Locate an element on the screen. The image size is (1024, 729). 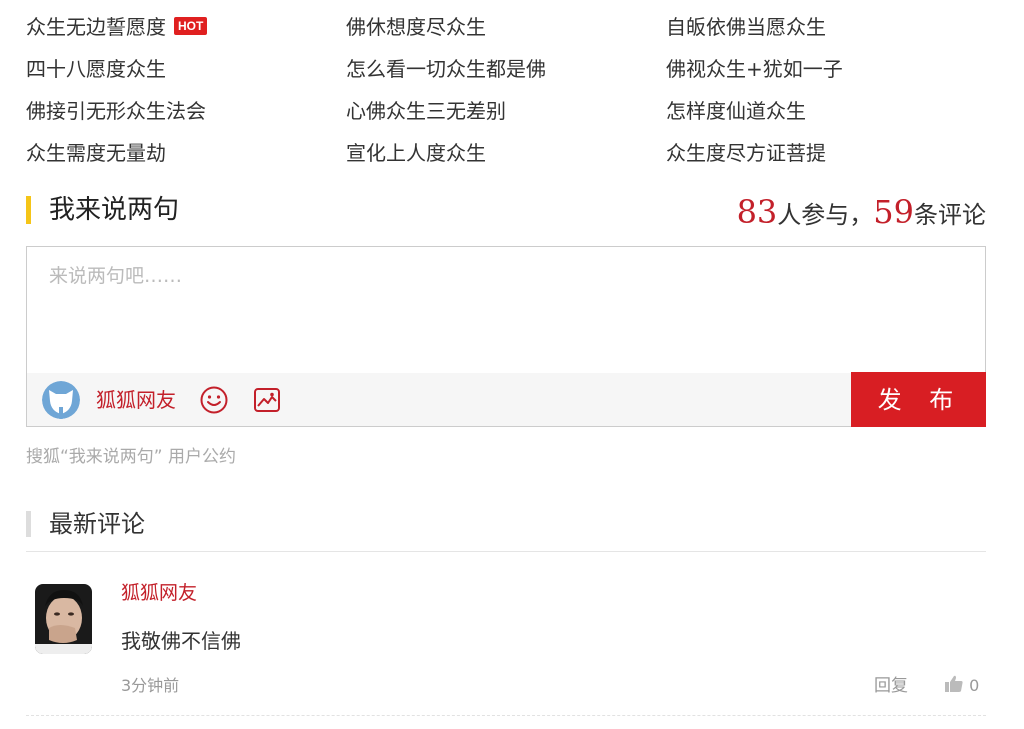
composer-toolbar: 狐狐网友 发 布 is located at coordinates (506, 399).